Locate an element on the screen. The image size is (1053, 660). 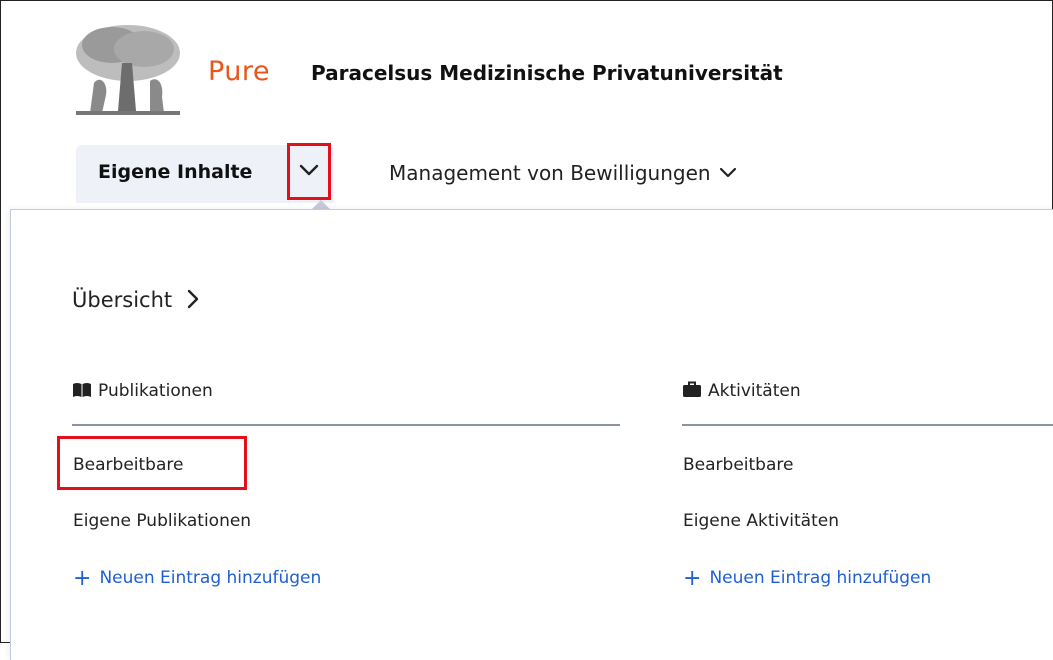
section-title: Aktivitäten is located at coordinates (754, 391).